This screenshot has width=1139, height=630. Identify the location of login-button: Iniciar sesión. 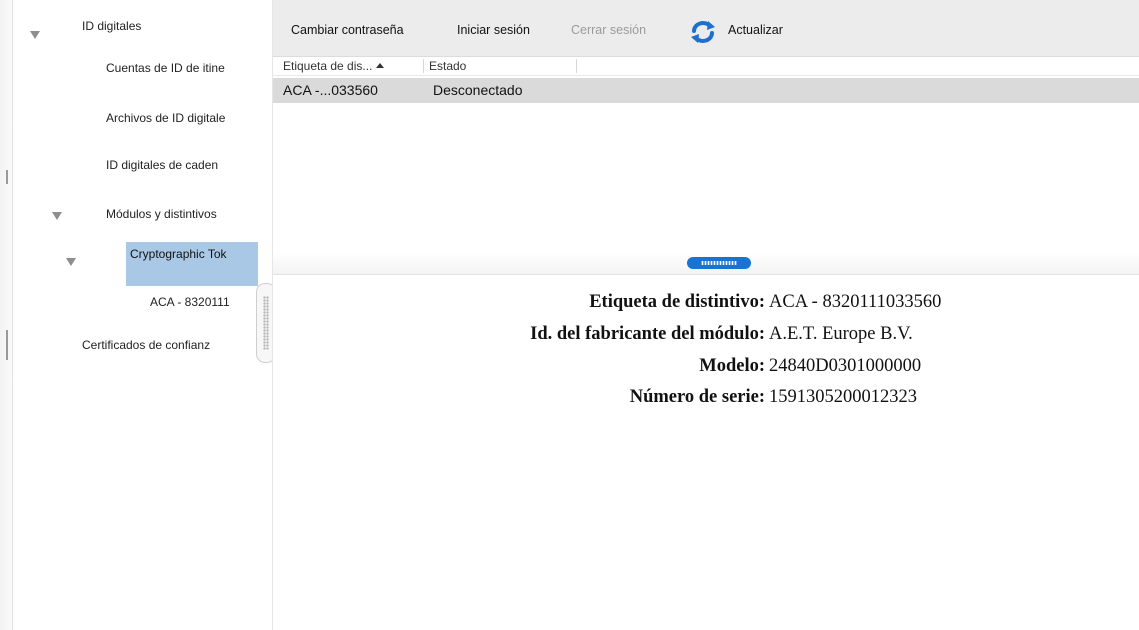
(493, 30).